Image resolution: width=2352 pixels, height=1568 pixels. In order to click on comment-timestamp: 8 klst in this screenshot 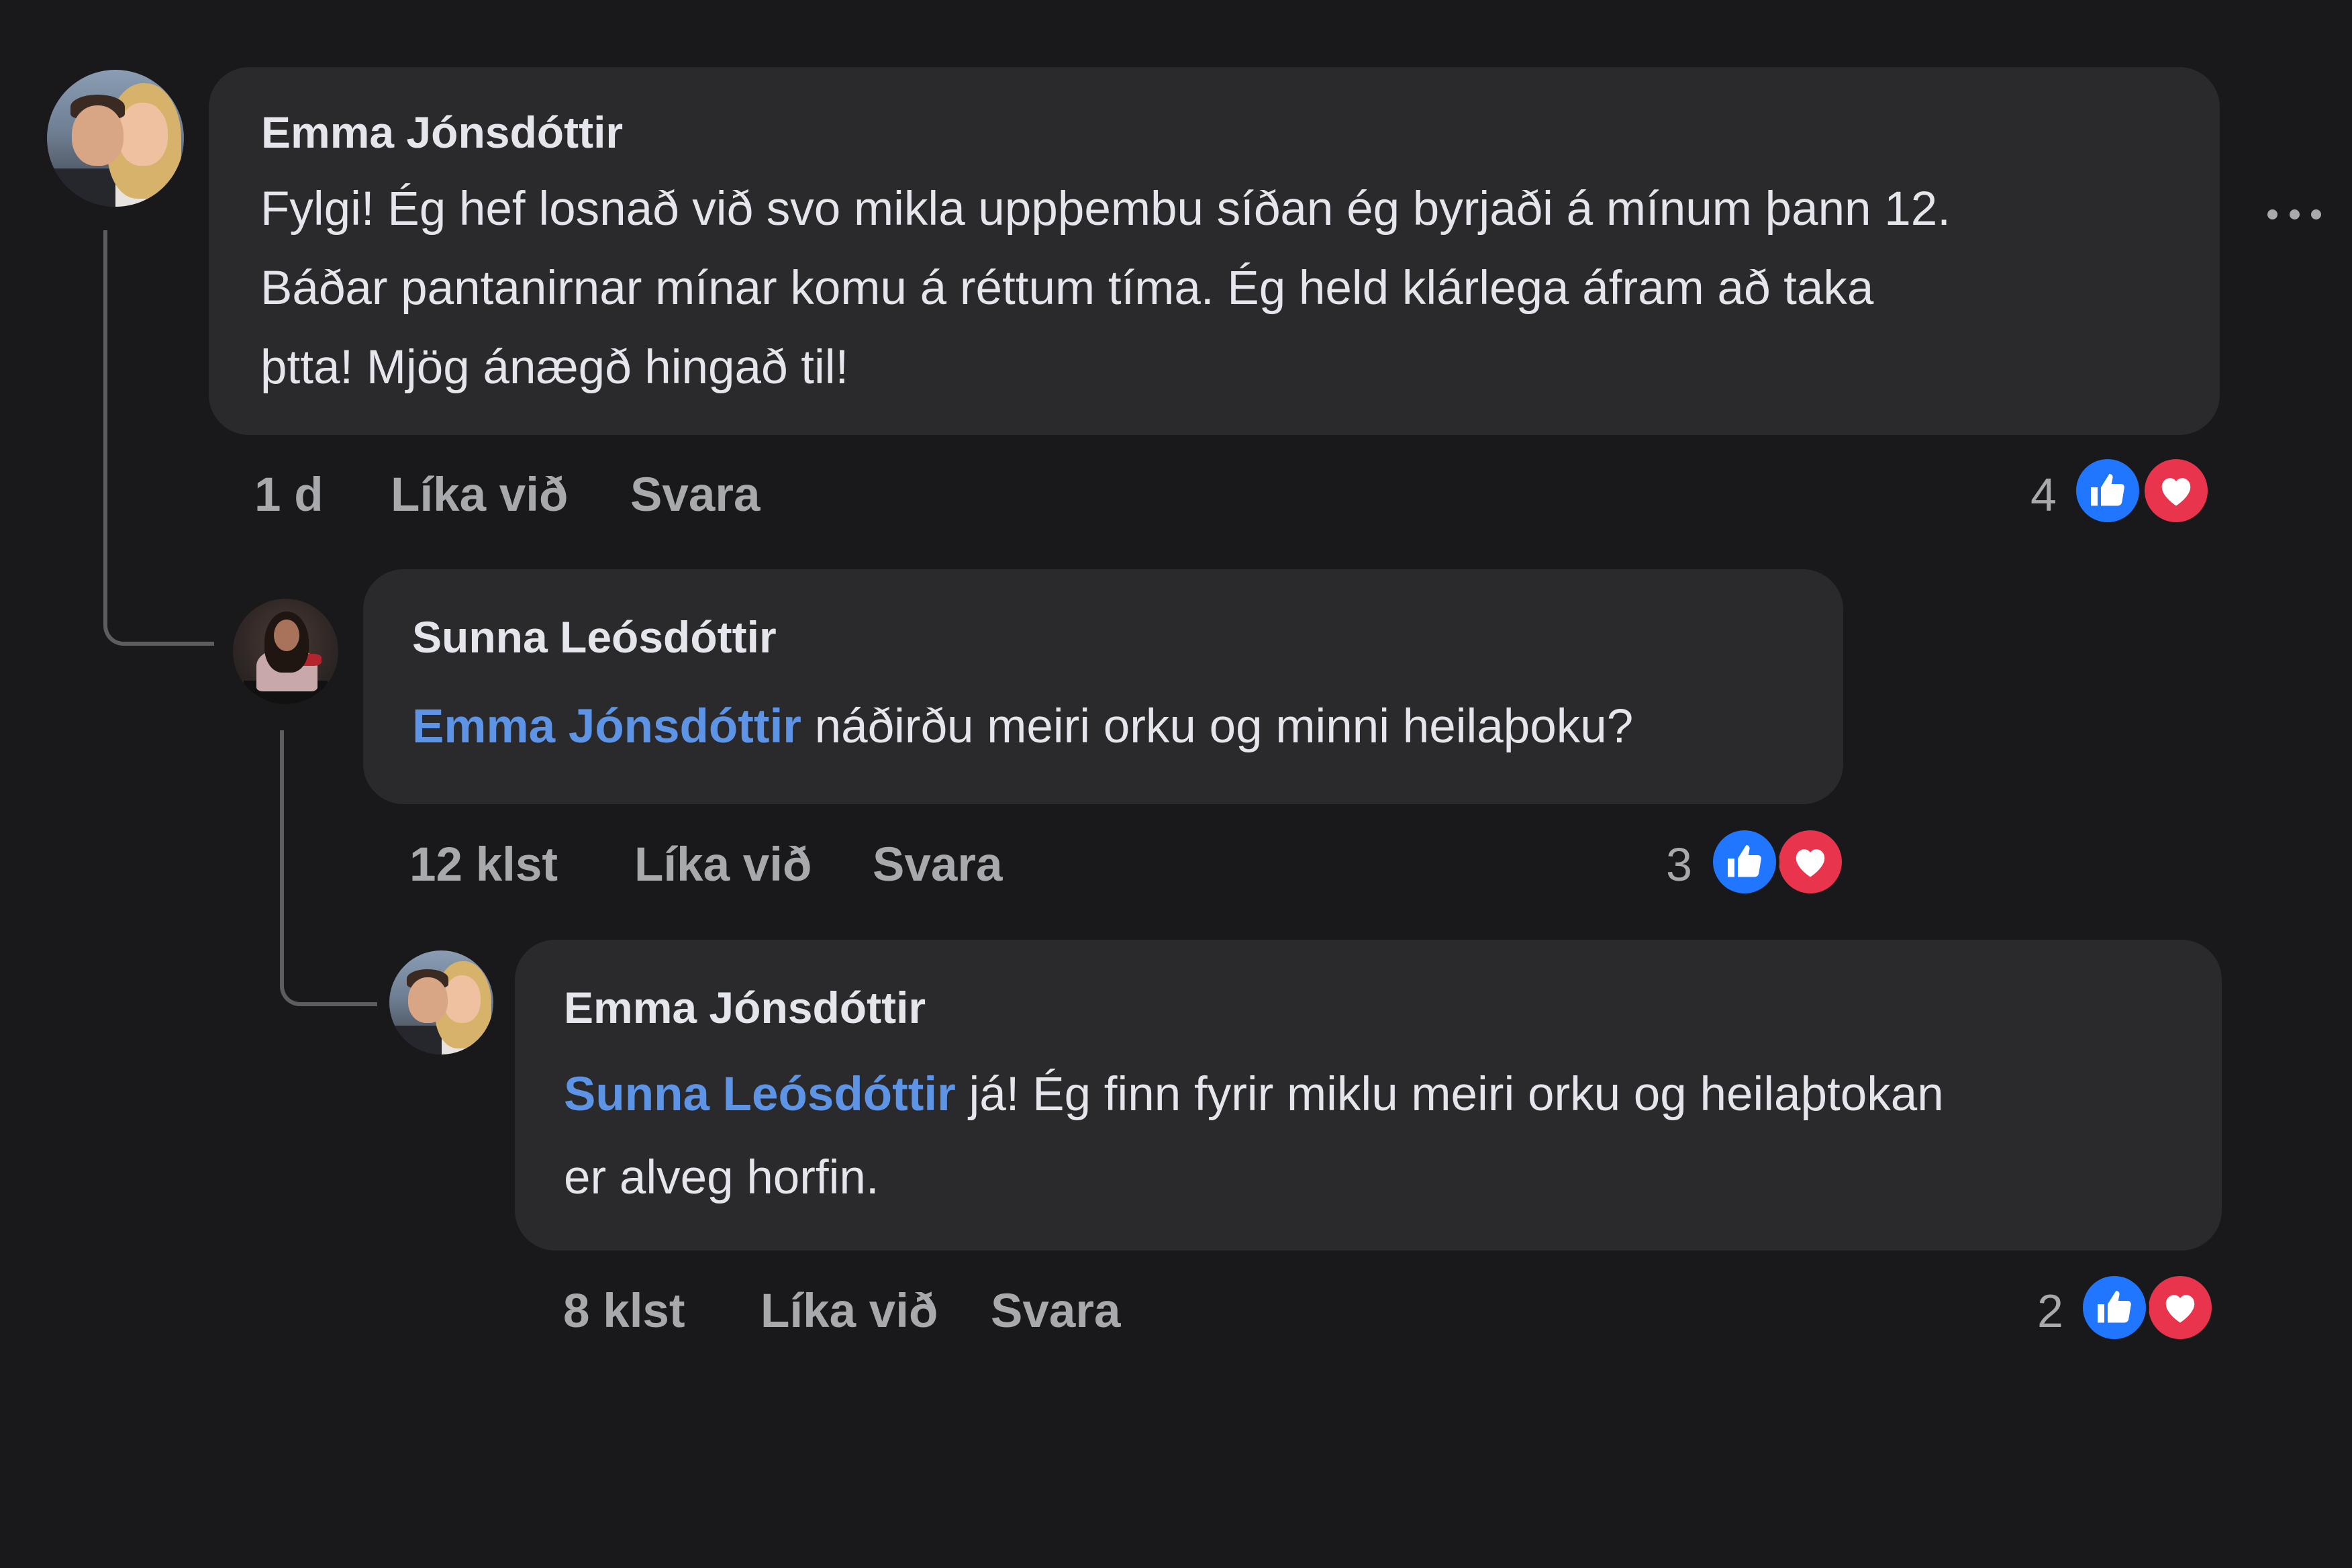, I will do `click(624, 1311)`.